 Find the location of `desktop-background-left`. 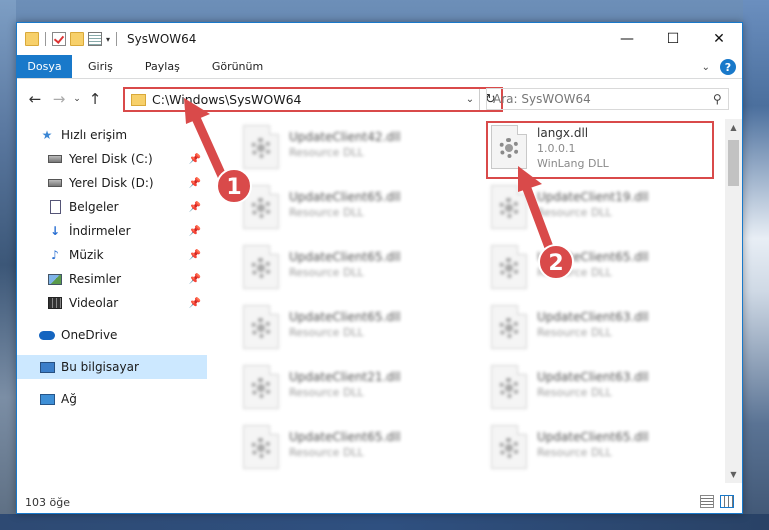

desktop-background-left is located at coordinates (8, 265).